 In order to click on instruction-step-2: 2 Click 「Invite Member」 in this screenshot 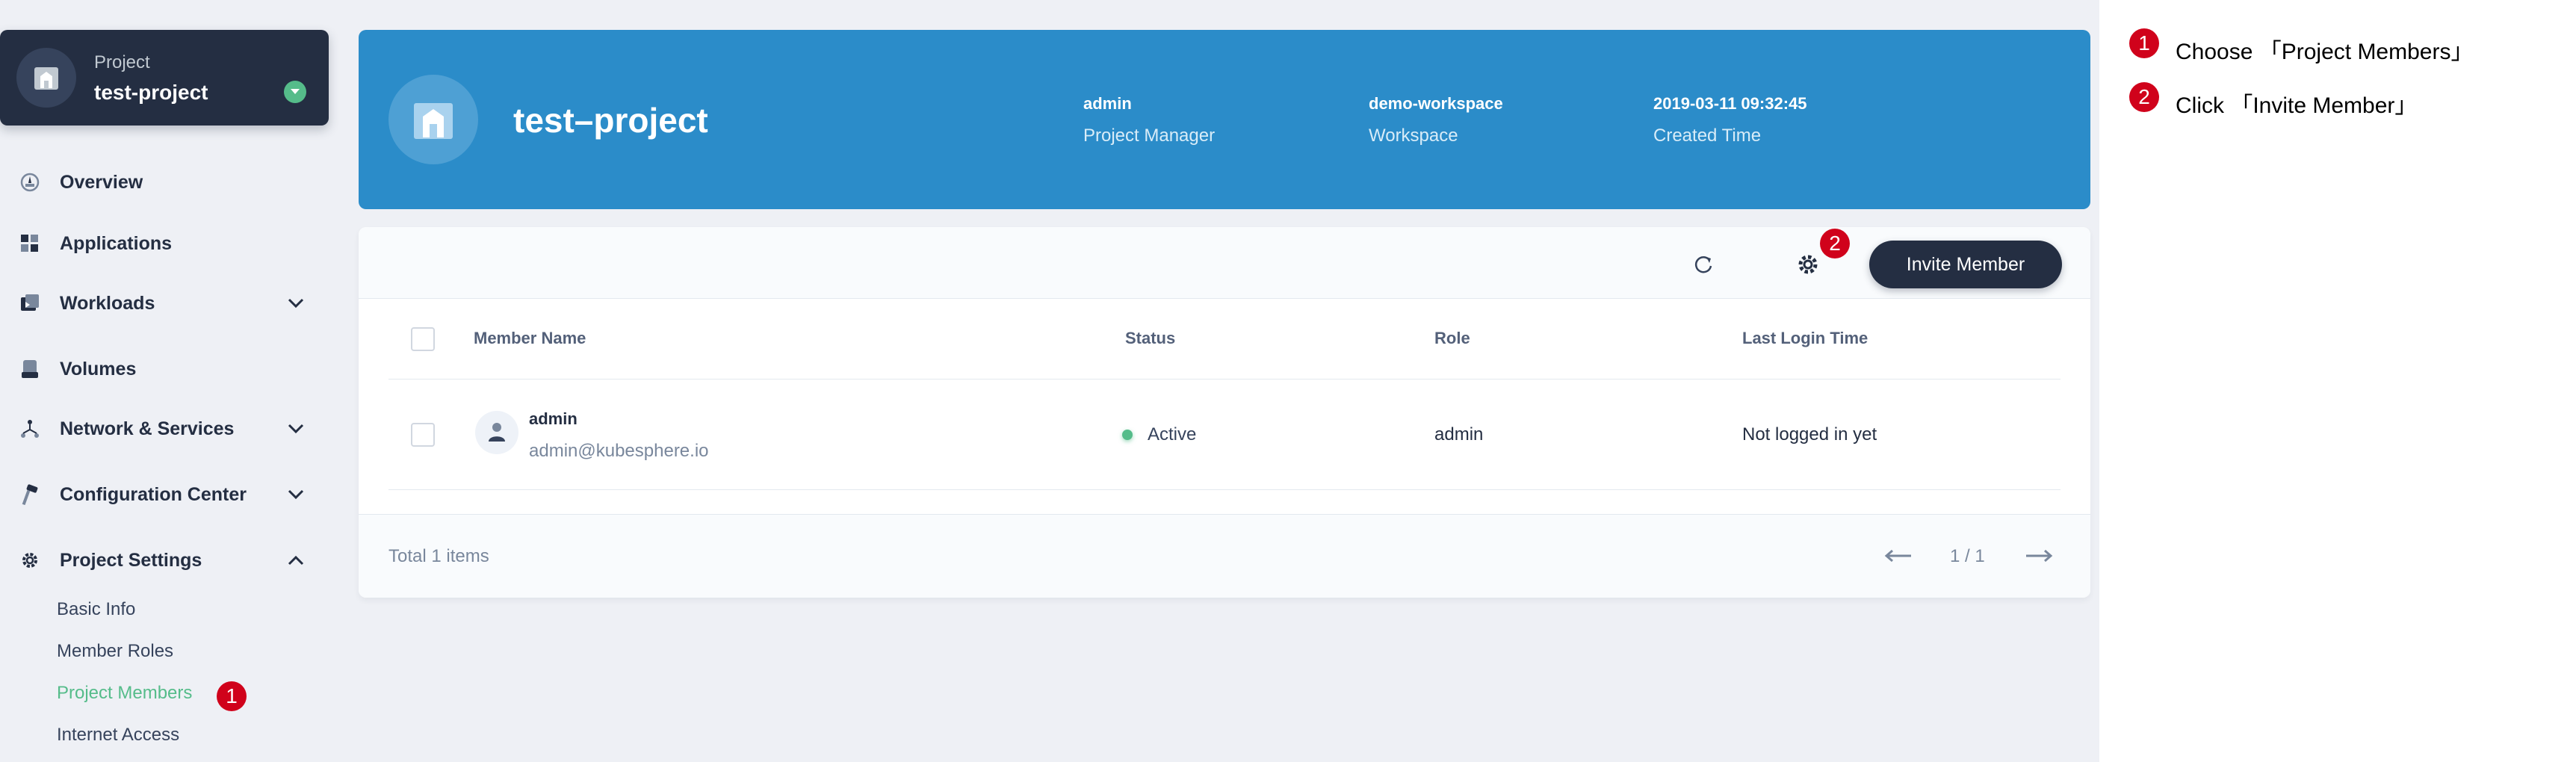, I will do `click(2338, 100)`.